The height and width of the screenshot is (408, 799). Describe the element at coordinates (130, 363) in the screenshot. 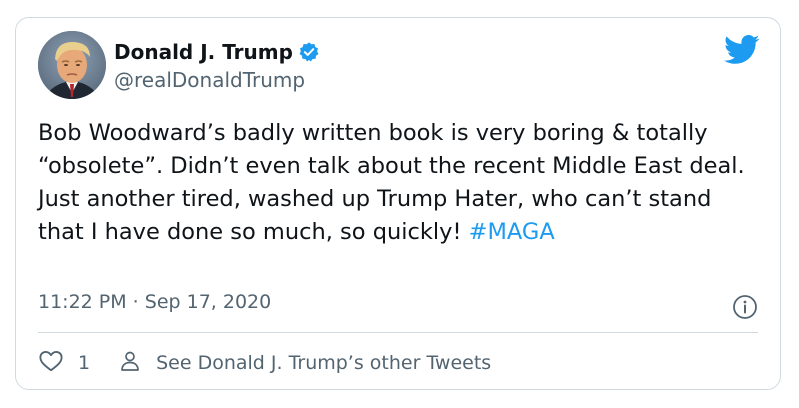

I see `person-icon` at that location.